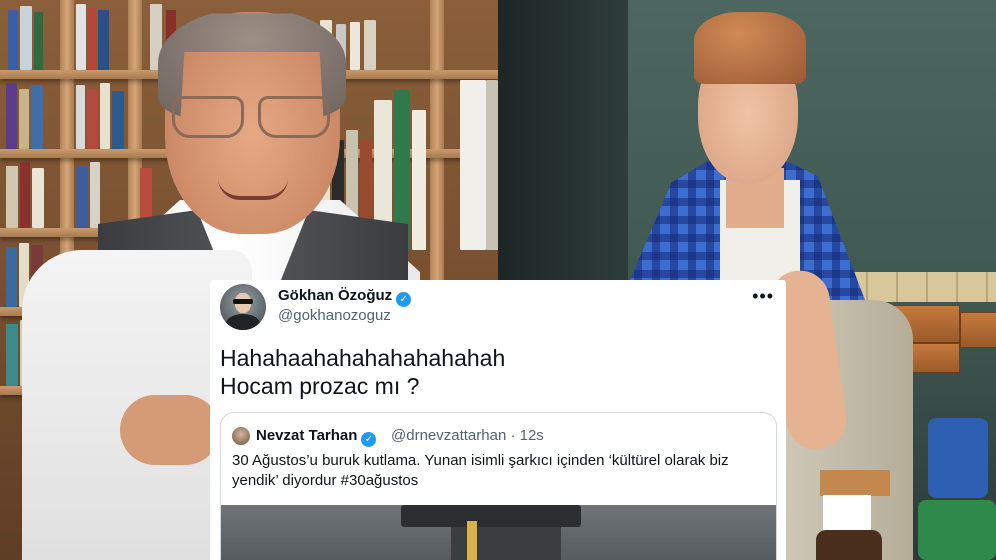  I want to click on author-avatar, so click(243, 307).